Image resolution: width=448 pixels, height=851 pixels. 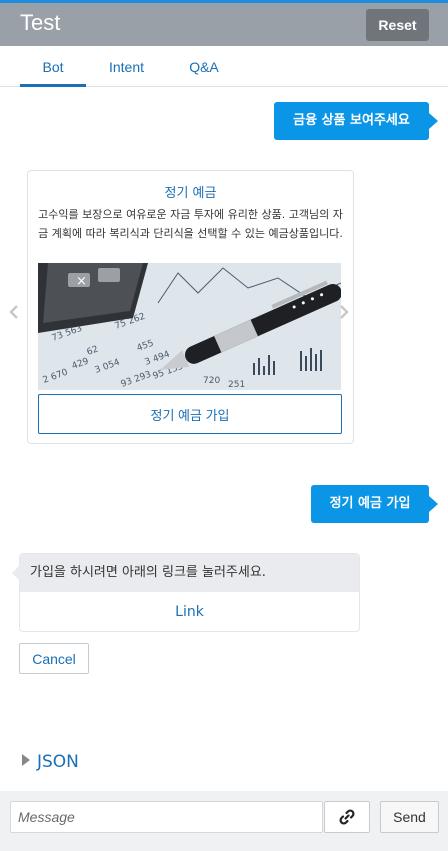 What do you see at coordinates (204, 66) in the screenshot?
I see `tab-qa: Q&A` at bounding box center [204, 66].